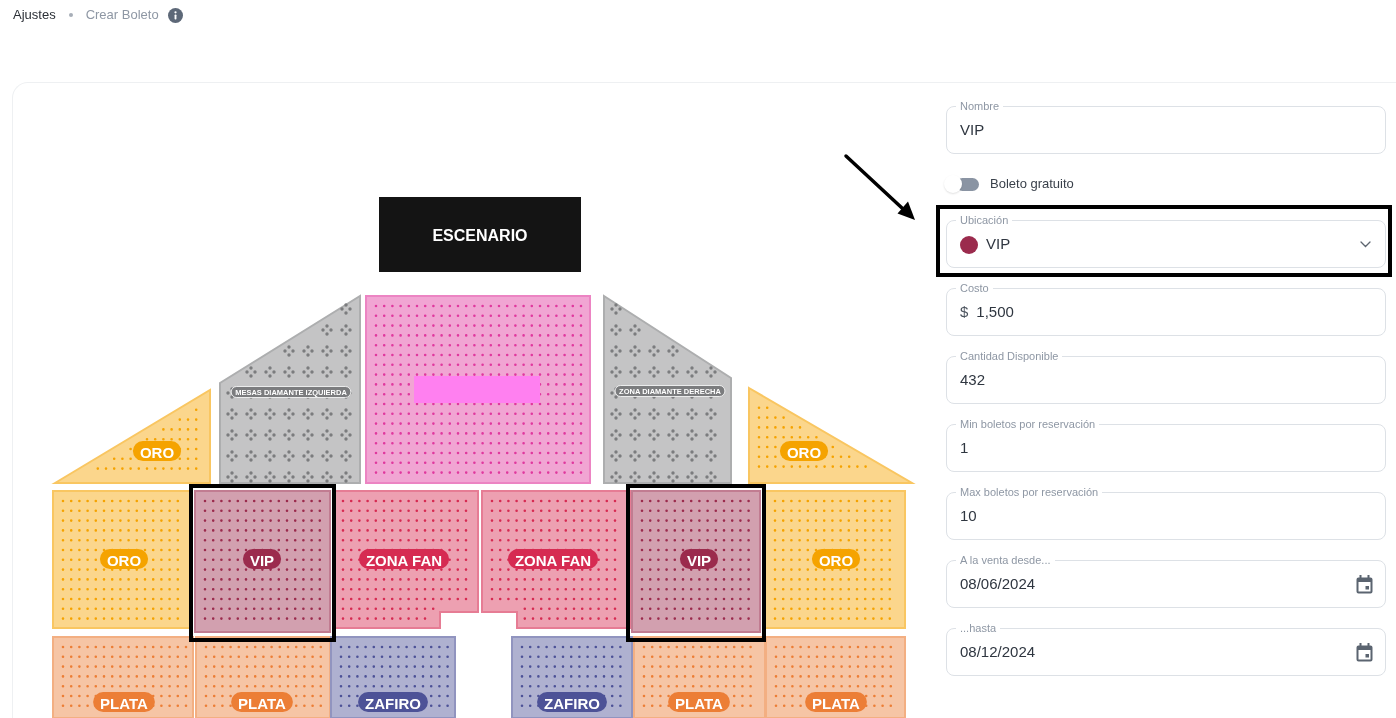  What do you see at coordinates (1029, 492) in the screenshot?
I see `field-label: Max boletos por reservación` at bounding box center [1029, 492].